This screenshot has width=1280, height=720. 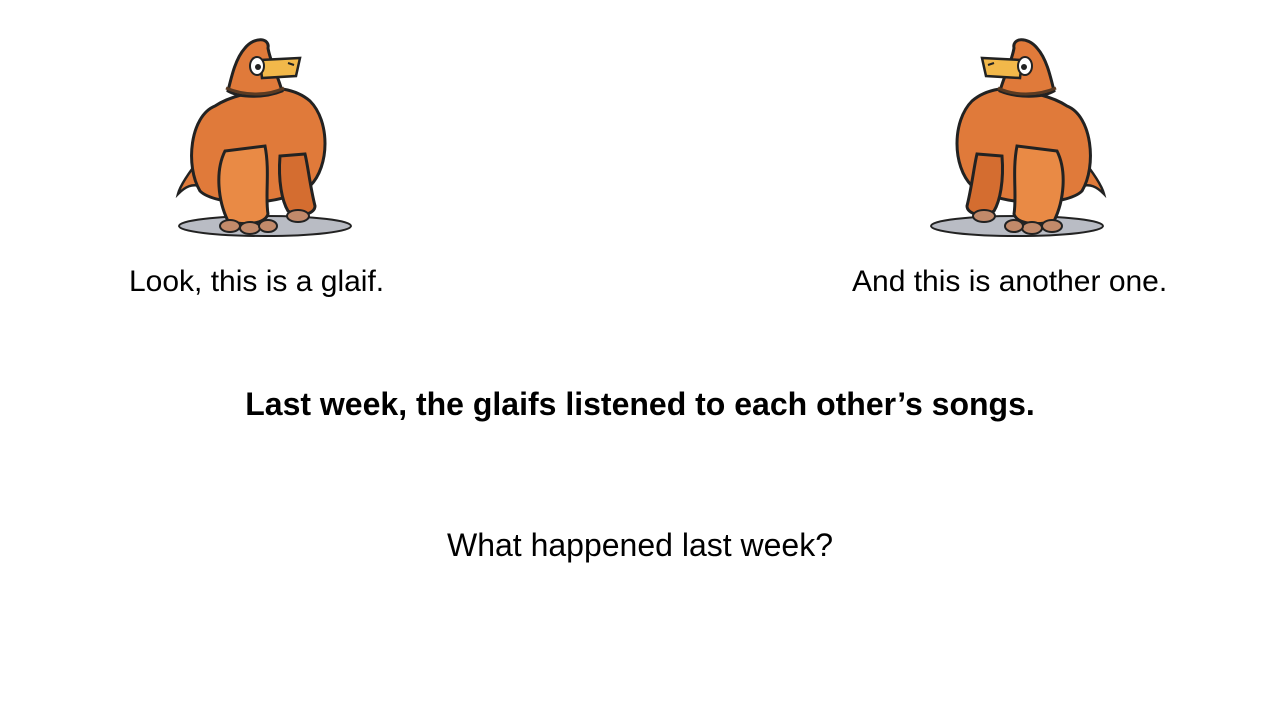 What do you see at coordinates (640, 545) in the screenshot?
I see `question-text: What happened last week?` at bounding box center [640, 545].